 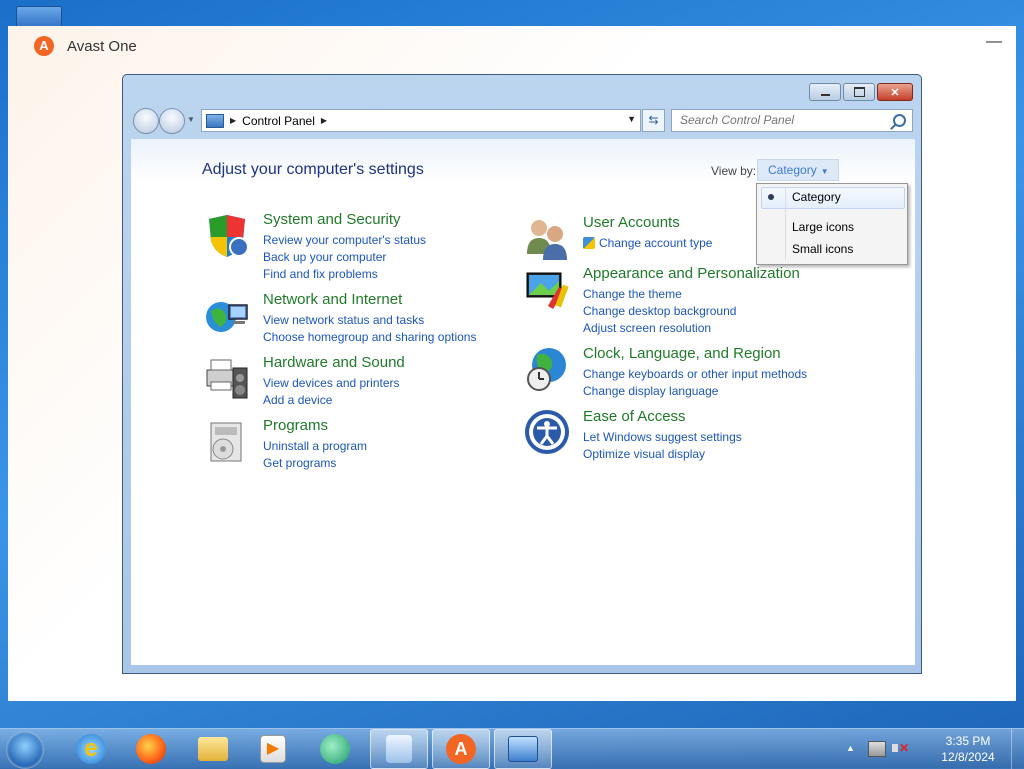 I want to click on chat-app-icon, so click(x=335, y=749).